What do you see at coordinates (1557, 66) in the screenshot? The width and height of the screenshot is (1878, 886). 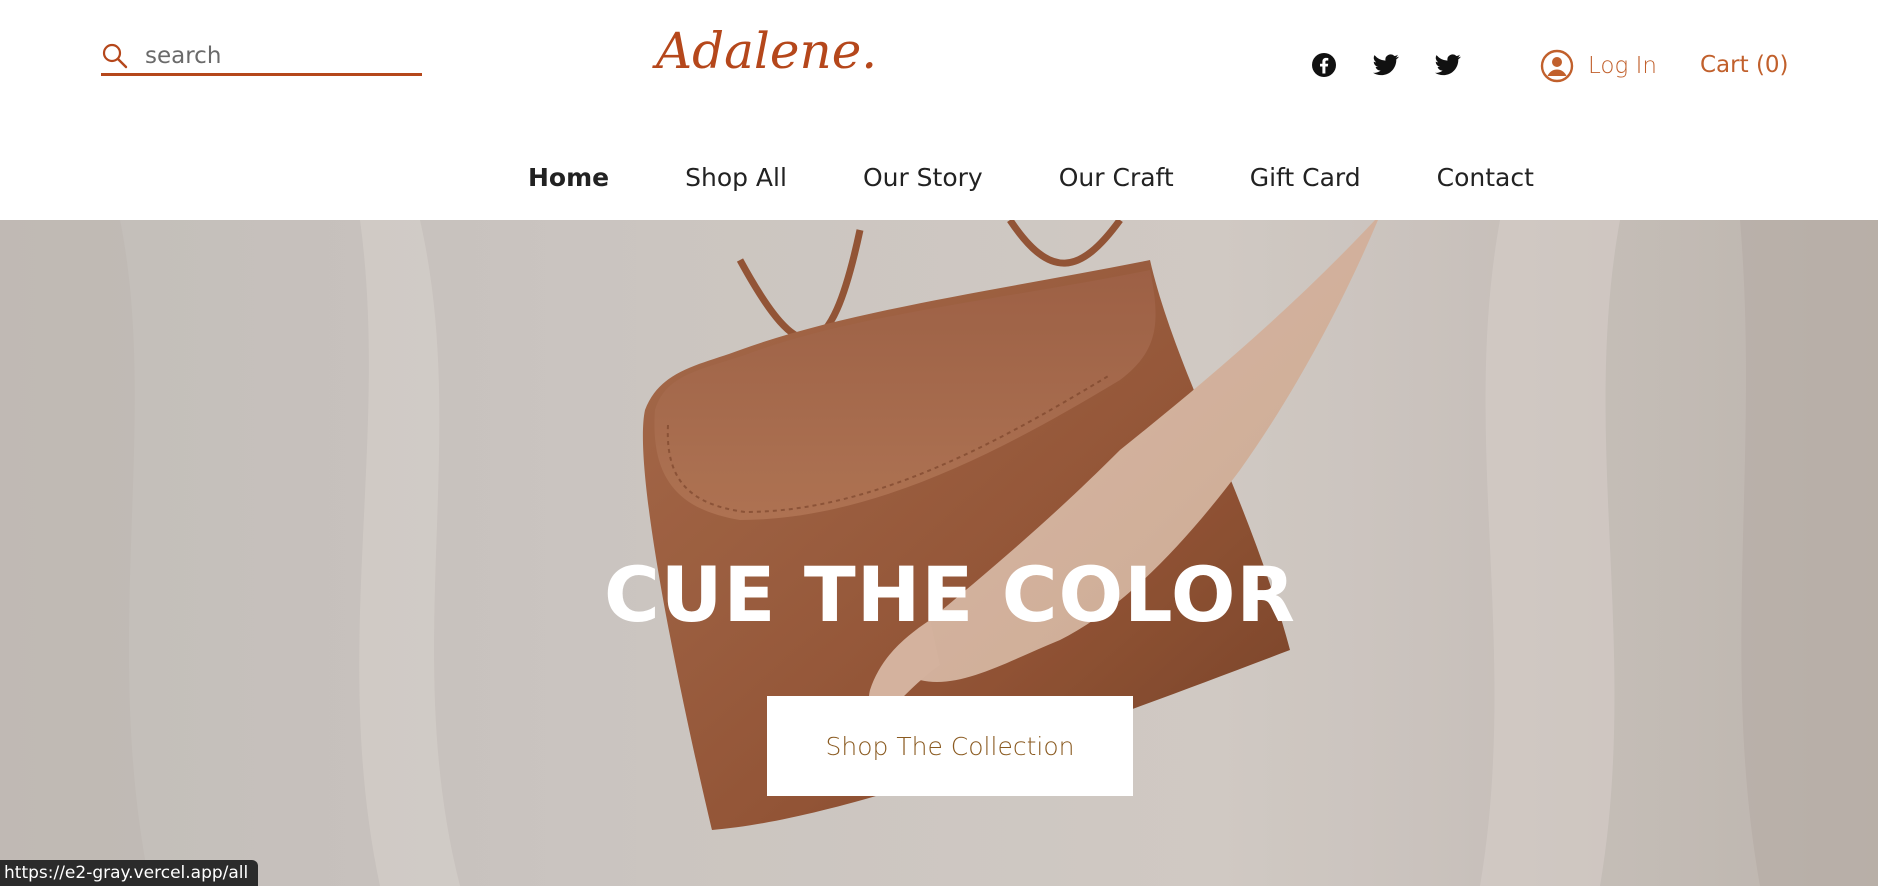 I see `user-icon` at bounding box center [1557, 66].